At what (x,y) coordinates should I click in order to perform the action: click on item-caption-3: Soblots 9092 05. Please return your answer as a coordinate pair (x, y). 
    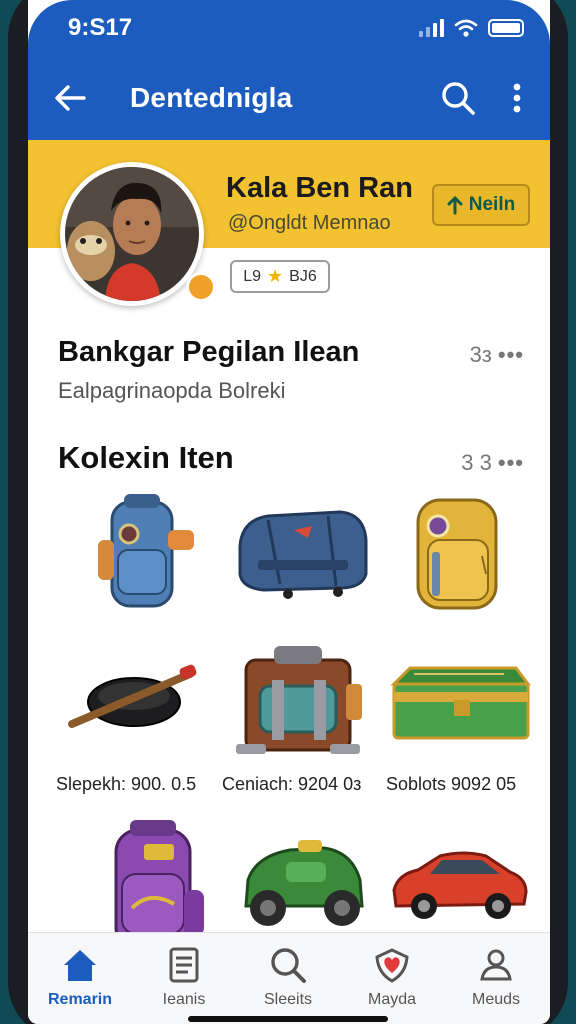
    Looking at the image, I should click on (451, 784).